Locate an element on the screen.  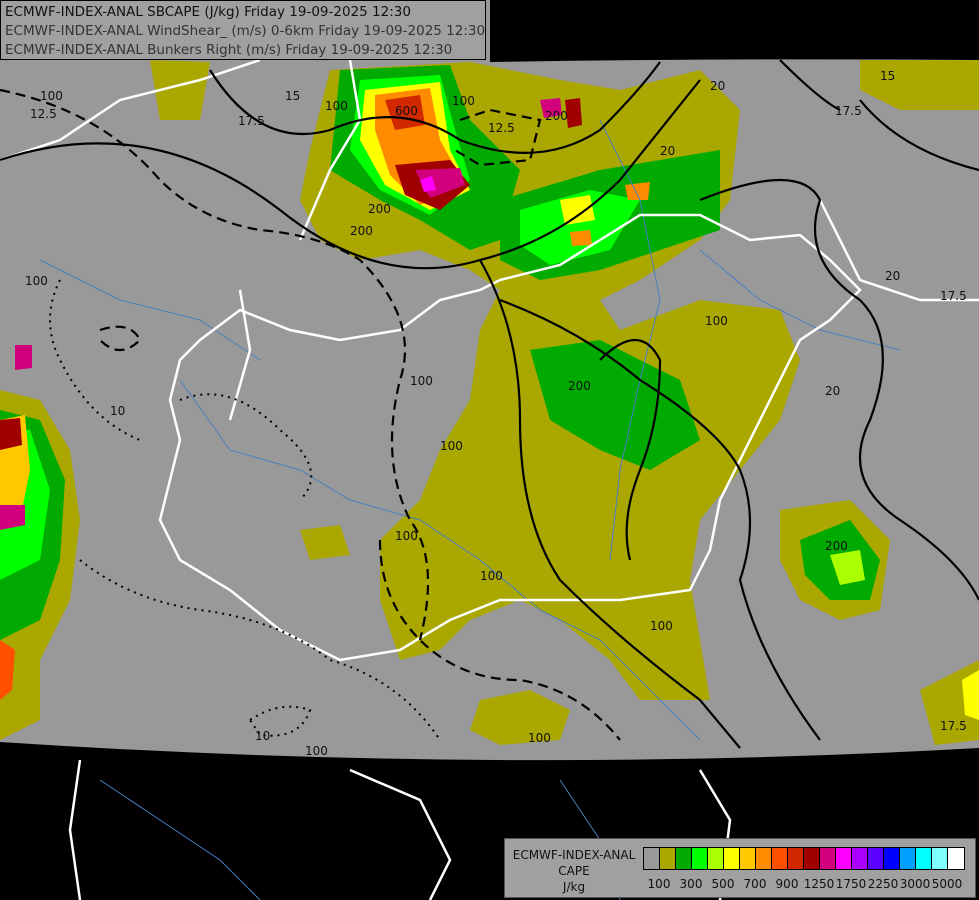
legend-tick-label: 1250 is located at coordinates (819, 884).